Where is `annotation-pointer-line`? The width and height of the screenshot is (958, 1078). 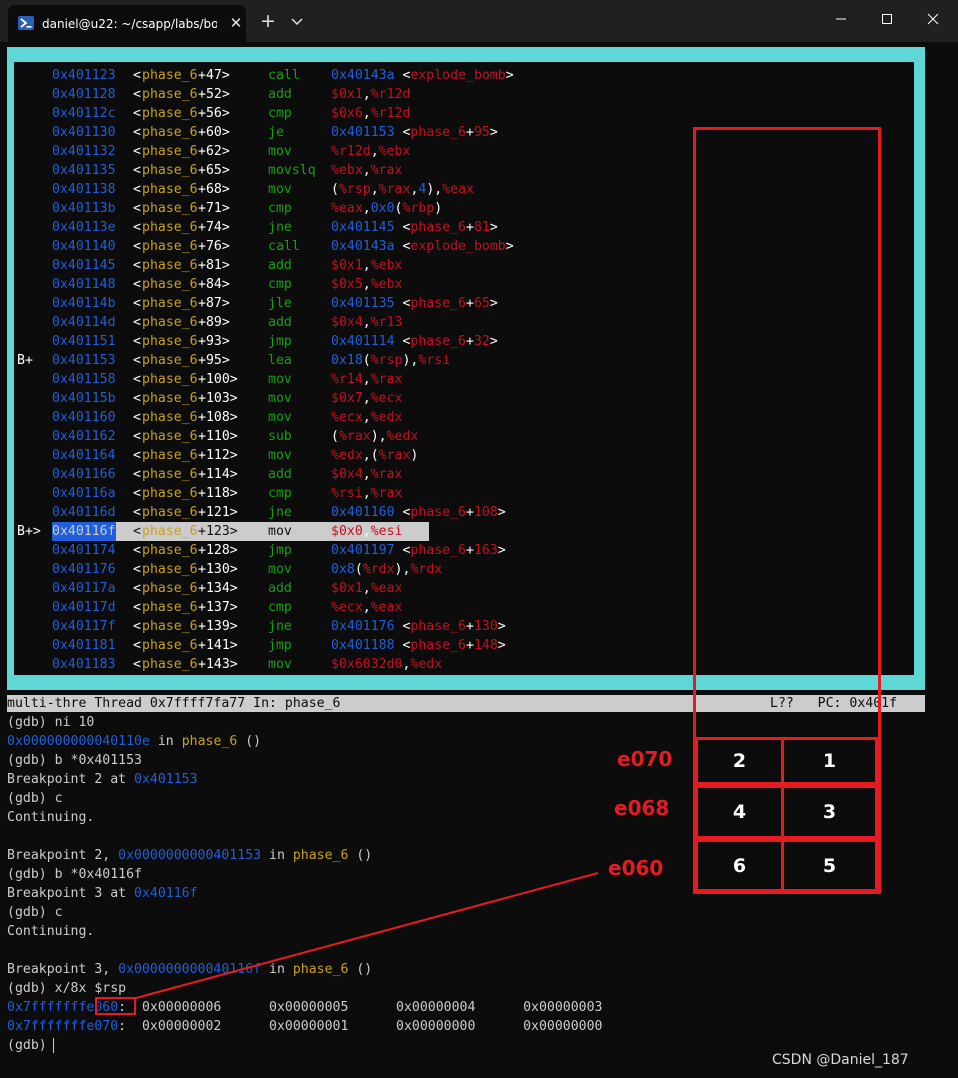
annotation-pointer-line is located at coordinates (367, 935).